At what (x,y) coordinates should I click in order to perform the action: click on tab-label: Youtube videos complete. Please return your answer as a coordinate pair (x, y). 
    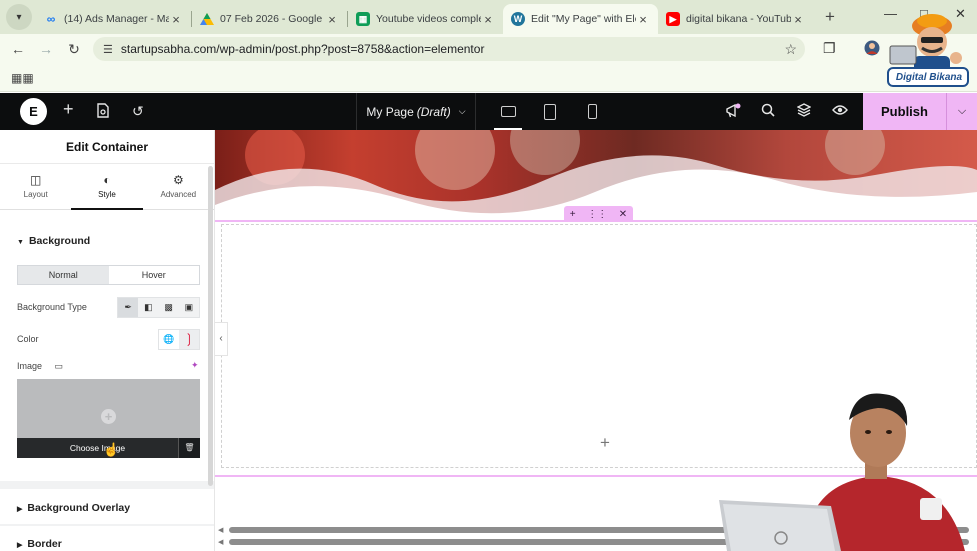
    Looking at the image, I should click on (428, 19).